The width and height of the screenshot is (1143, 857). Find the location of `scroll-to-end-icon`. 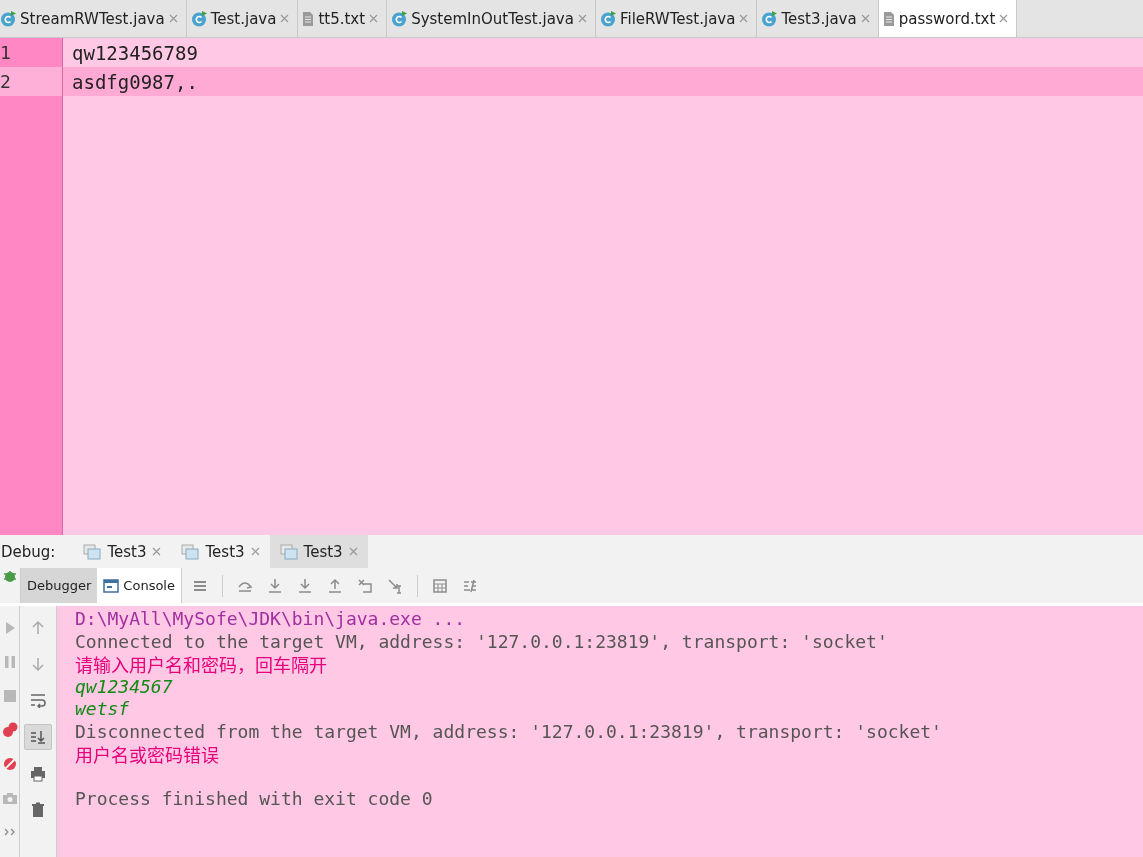

scroll-to-end-icon is located at coordinates (38, 737).